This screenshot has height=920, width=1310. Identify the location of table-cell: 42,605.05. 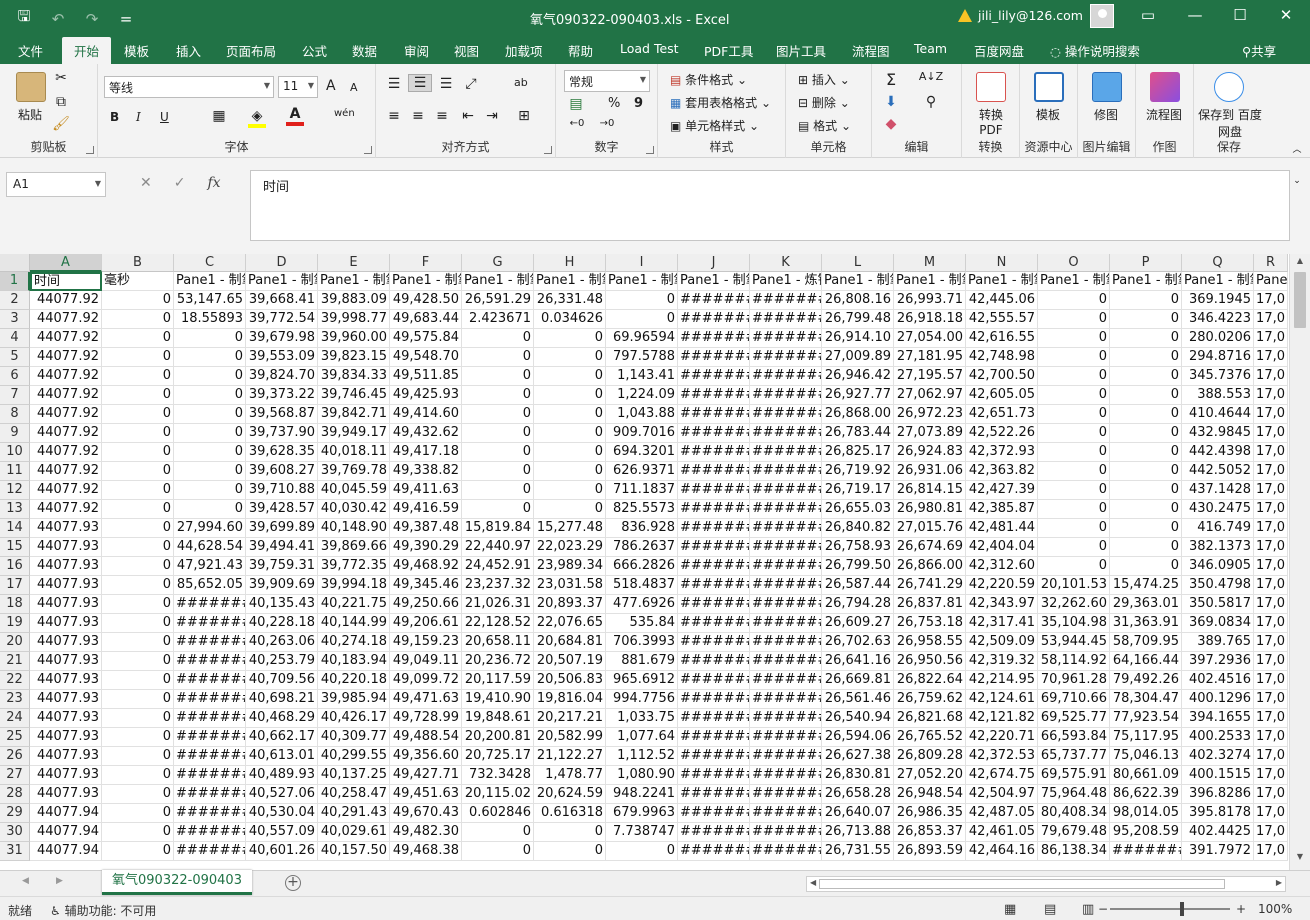
(1002, 395).